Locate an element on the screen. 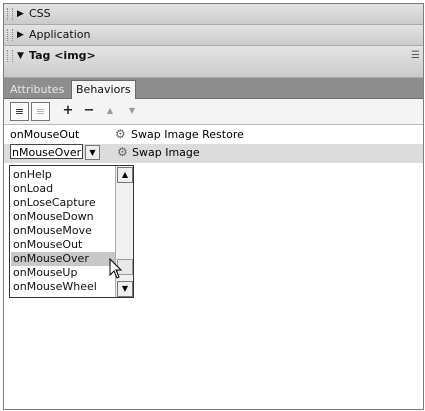  behavior-row: onMouseOut ⚙ Swap Image Restore is located at coordinates (213, 134).